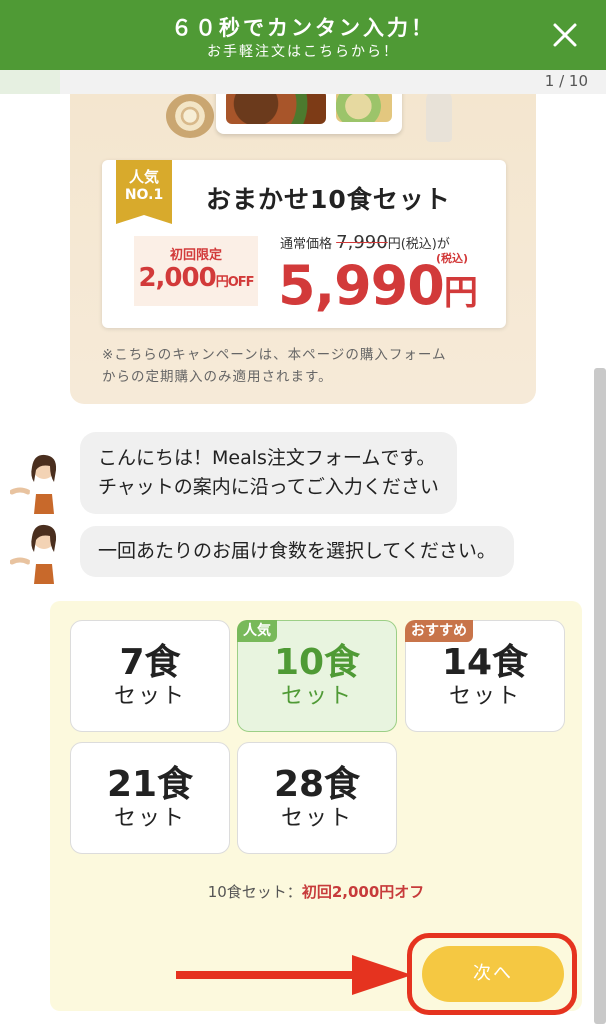 The height and width of the screenshot is (1024, 606). What do you see at coordinates (565, 35) in the screenshot?
I see `close-icon` at bounding box center [565, 35].